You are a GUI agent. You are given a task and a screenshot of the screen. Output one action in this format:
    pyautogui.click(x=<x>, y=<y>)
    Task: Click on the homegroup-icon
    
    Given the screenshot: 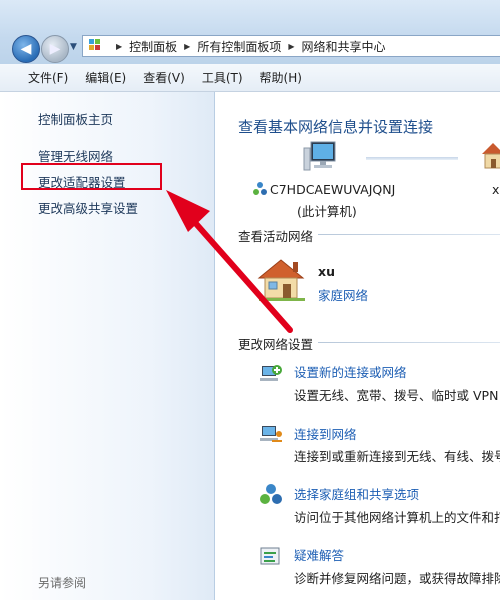 What is the action you would take?
    pyautogui.click(x=260, y=188)
    